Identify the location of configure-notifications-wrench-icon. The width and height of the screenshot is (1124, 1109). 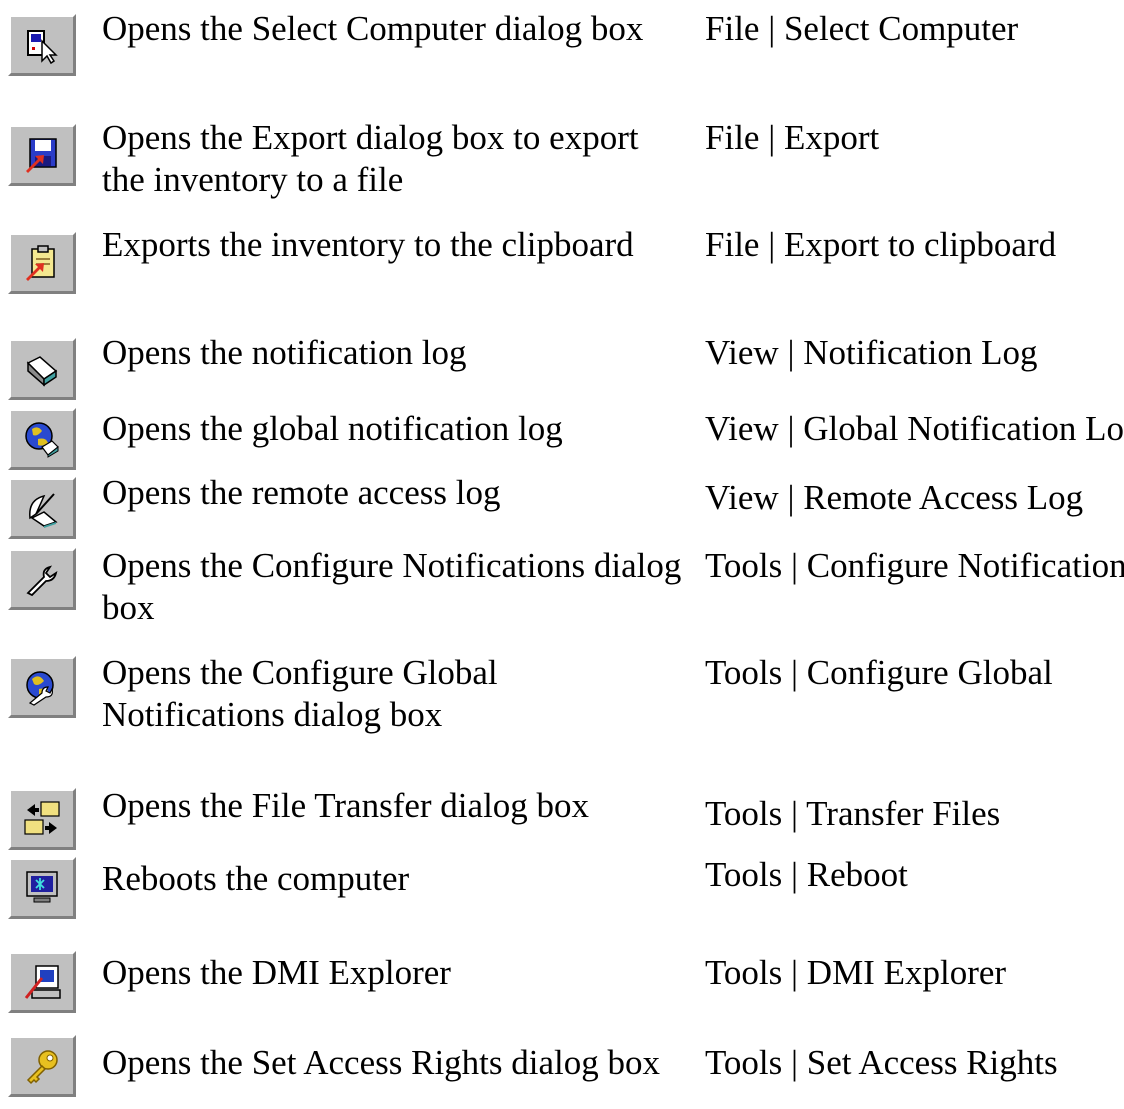
(42, 581).